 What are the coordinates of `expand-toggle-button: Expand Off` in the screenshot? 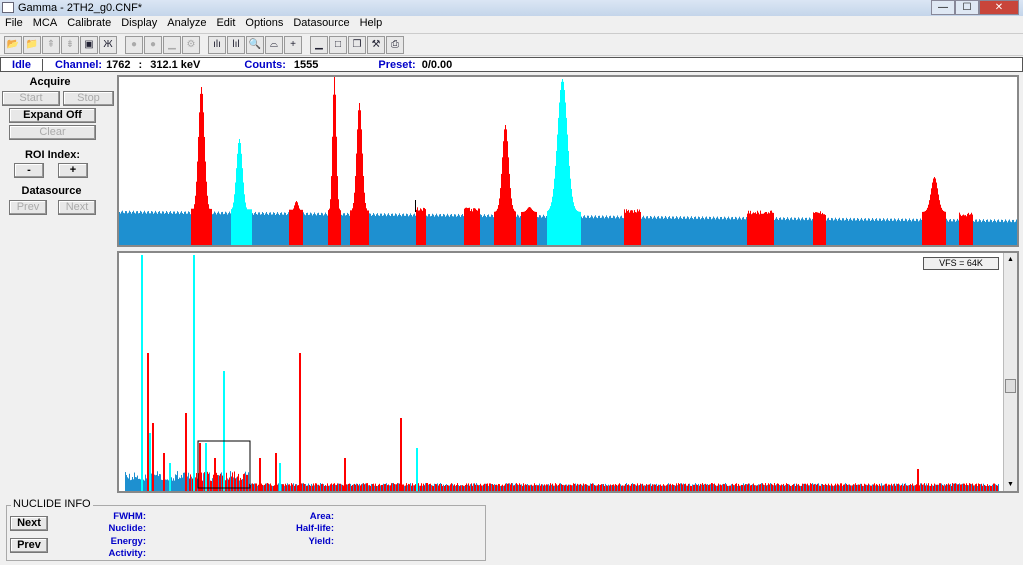 It's located at (52, 115).